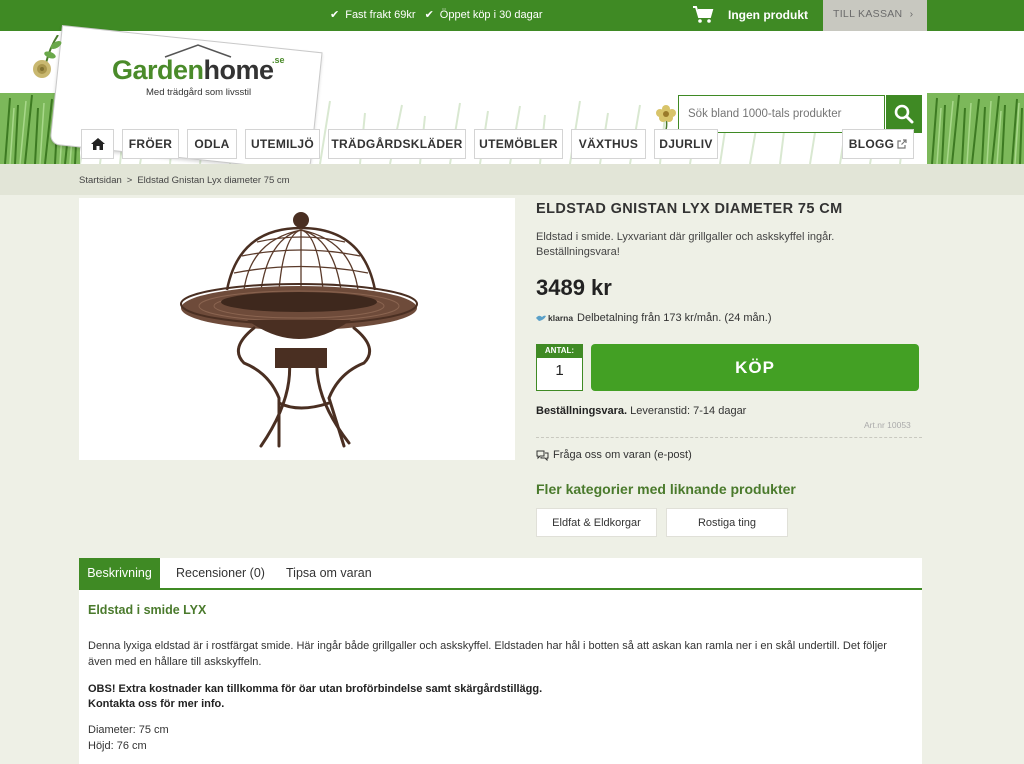 The image size is (1024, 764). I want to click on logo-tagline: Med trädgård som livsstil, so click(199, 92).